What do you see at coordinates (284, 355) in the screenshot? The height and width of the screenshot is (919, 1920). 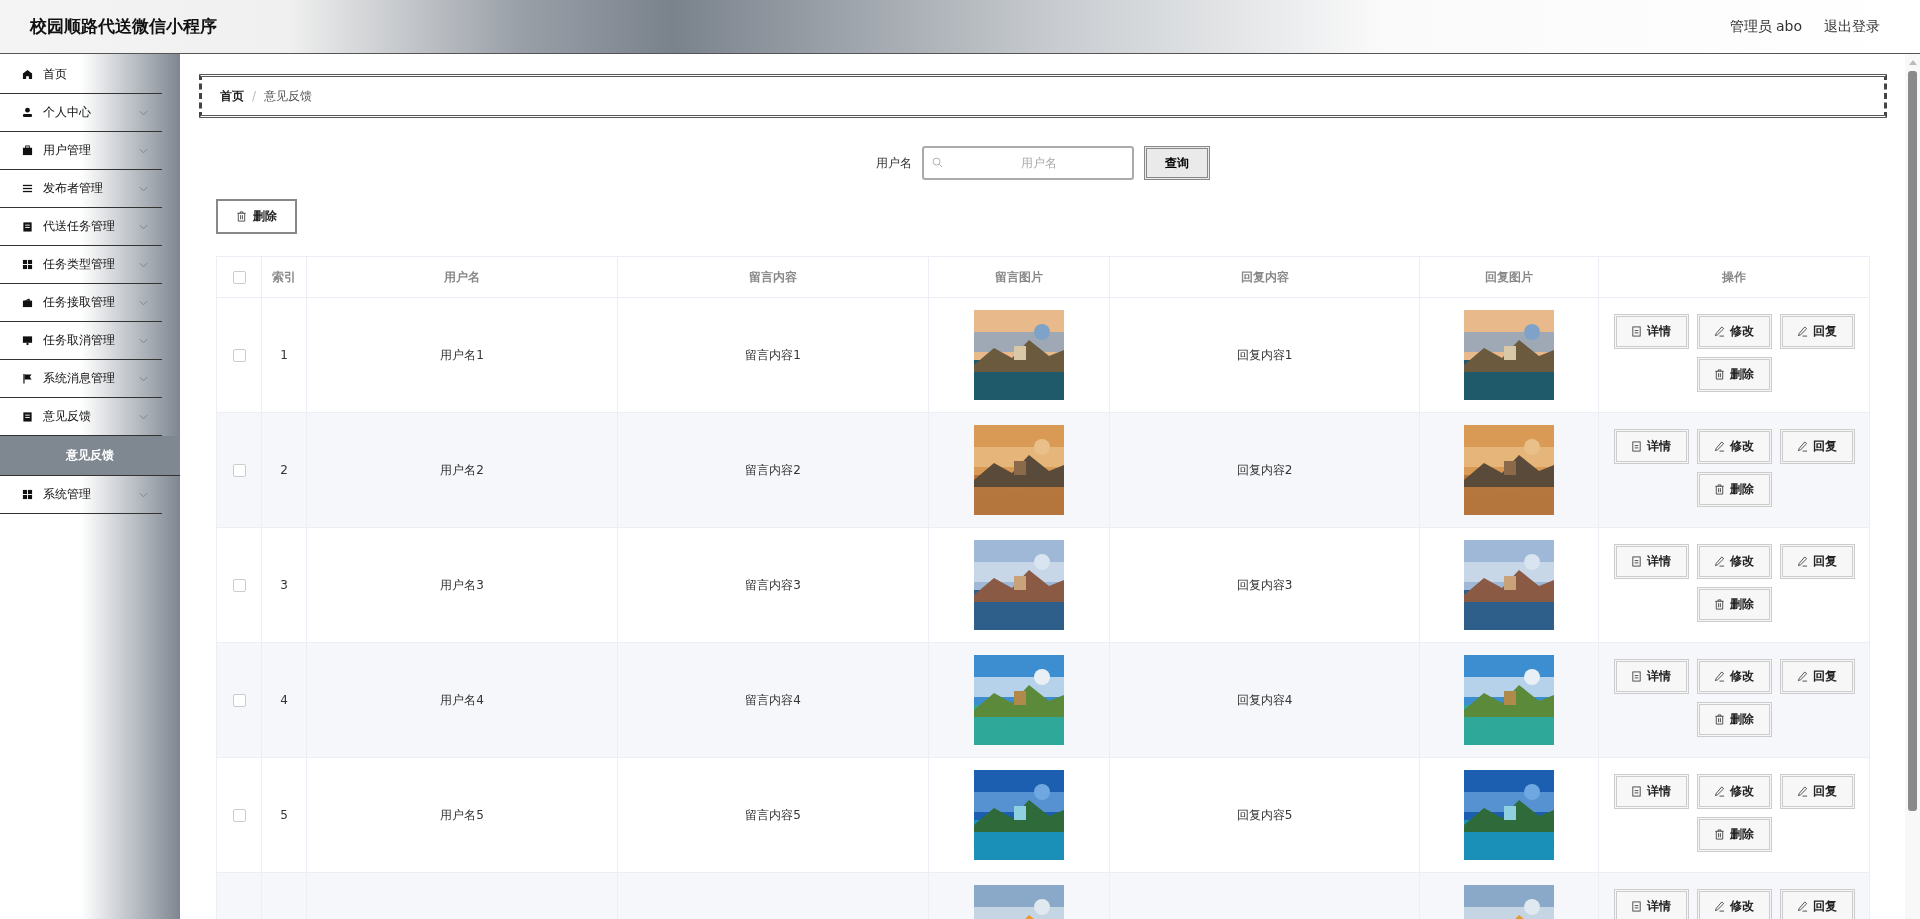 I see `table-cell: 1` at bounding box center [284, 355].